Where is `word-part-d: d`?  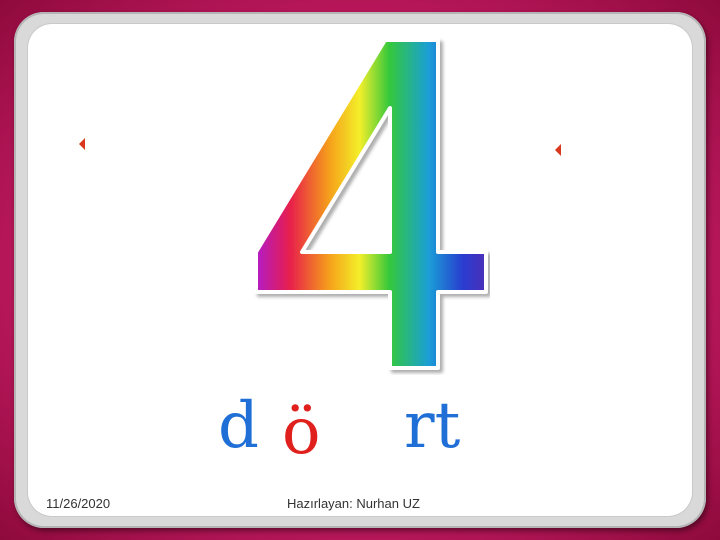
word-part-d: d is located at coordinates (238, 426).